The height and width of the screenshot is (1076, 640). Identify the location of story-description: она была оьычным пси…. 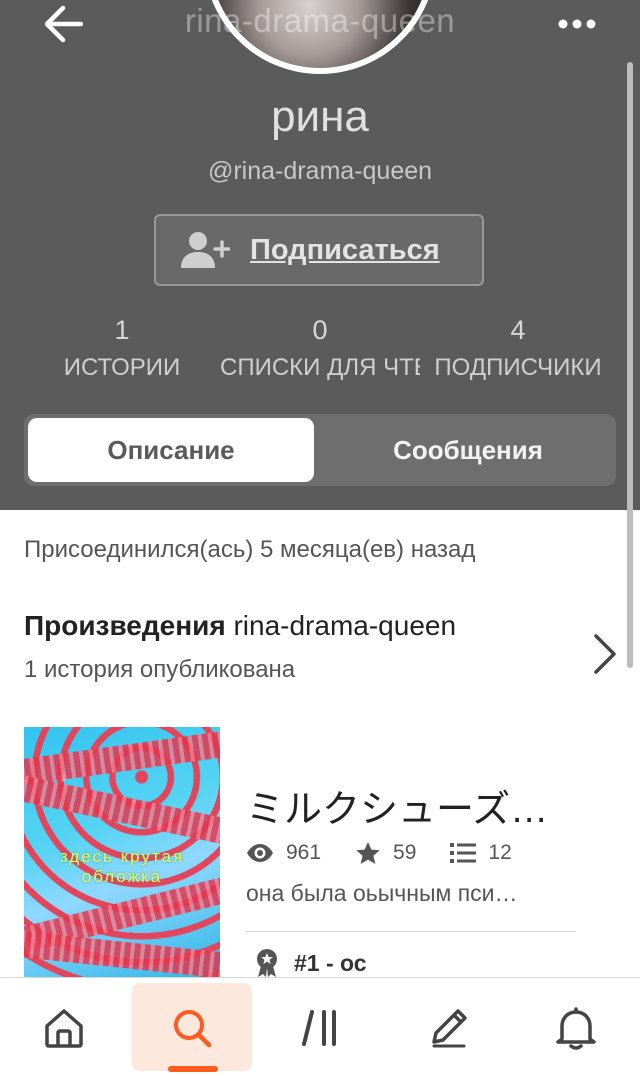
(382, 893).